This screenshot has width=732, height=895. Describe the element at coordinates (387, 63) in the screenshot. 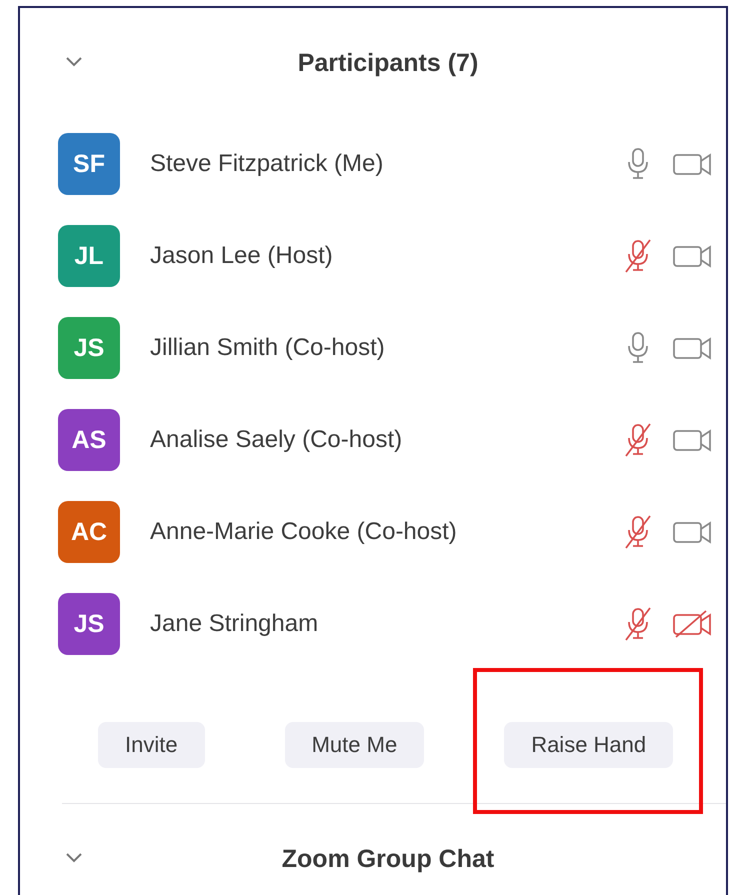

I see `section-title: Participants (7)` at that location.